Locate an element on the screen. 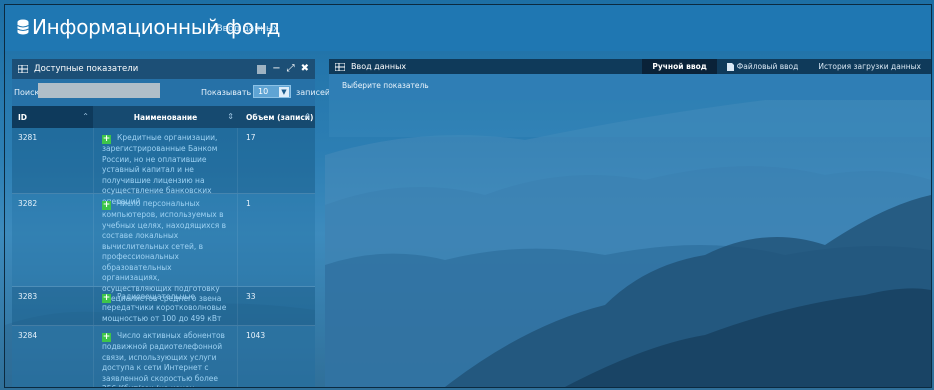 This screenshot has width=934, height=390. column-header-label: ID is located at coordinates (23, 117).